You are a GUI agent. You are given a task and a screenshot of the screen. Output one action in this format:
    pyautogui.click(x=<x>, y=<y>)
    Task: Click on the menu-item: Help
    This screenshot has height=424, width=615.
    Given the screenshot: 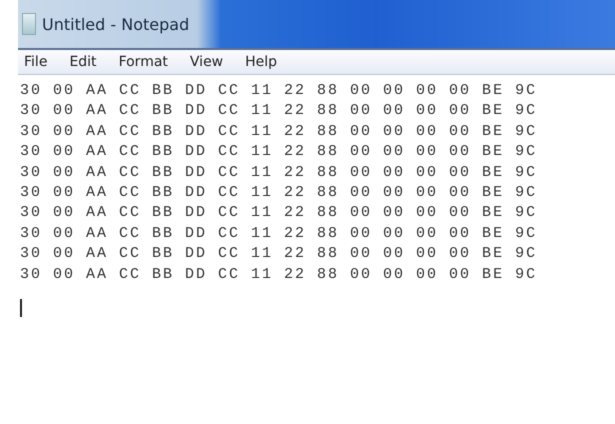 What is the action you would take?
    pyautogui.click(x=261, y=62)
    